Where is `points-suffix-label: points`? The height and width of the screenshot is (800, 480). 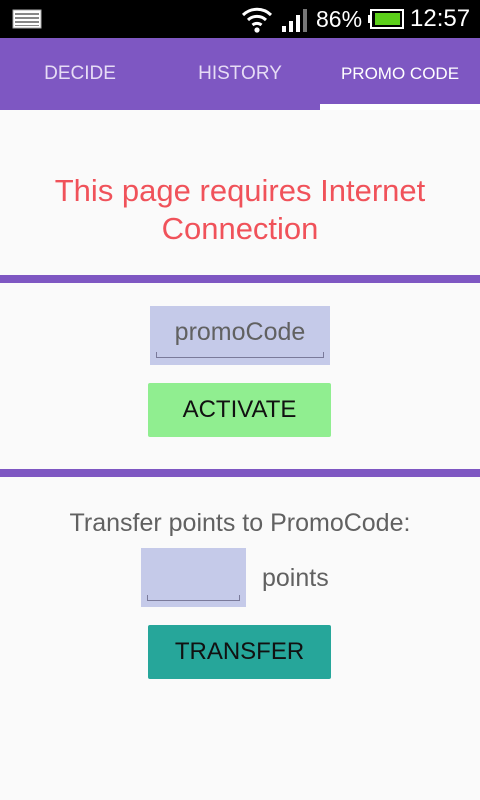
points-suffix-label: points is located at coordinates (295, 578).